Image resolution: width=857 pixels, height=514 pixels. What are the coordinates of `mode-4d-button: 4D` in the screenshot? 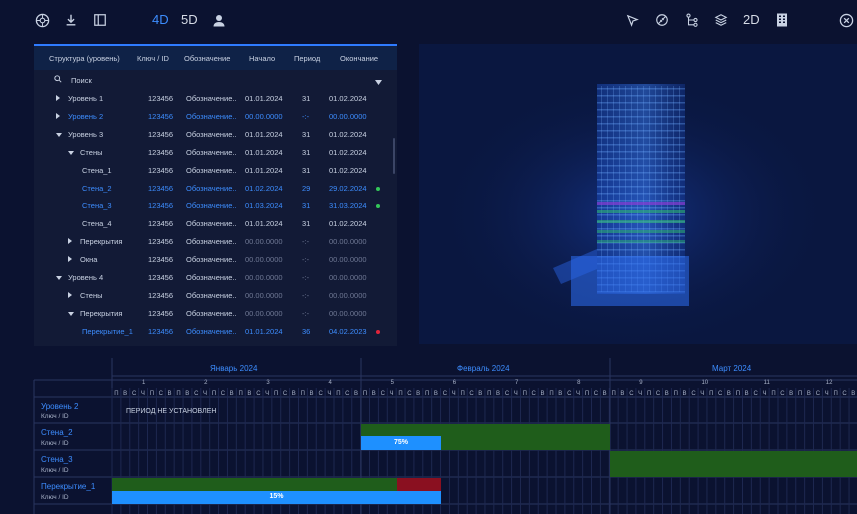 It's located at (160, 19).